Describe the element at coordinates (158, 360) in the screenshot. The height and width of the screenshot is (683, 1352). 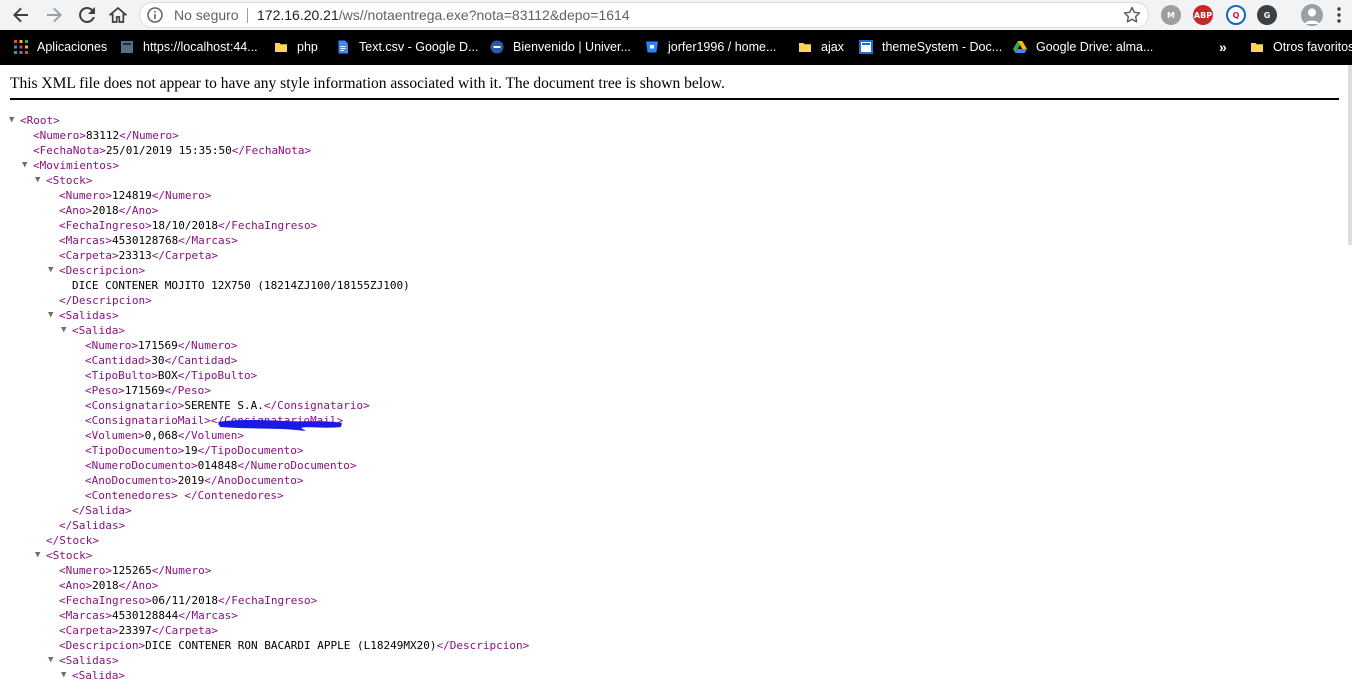
I see `xml-text-value: 30` at that location.